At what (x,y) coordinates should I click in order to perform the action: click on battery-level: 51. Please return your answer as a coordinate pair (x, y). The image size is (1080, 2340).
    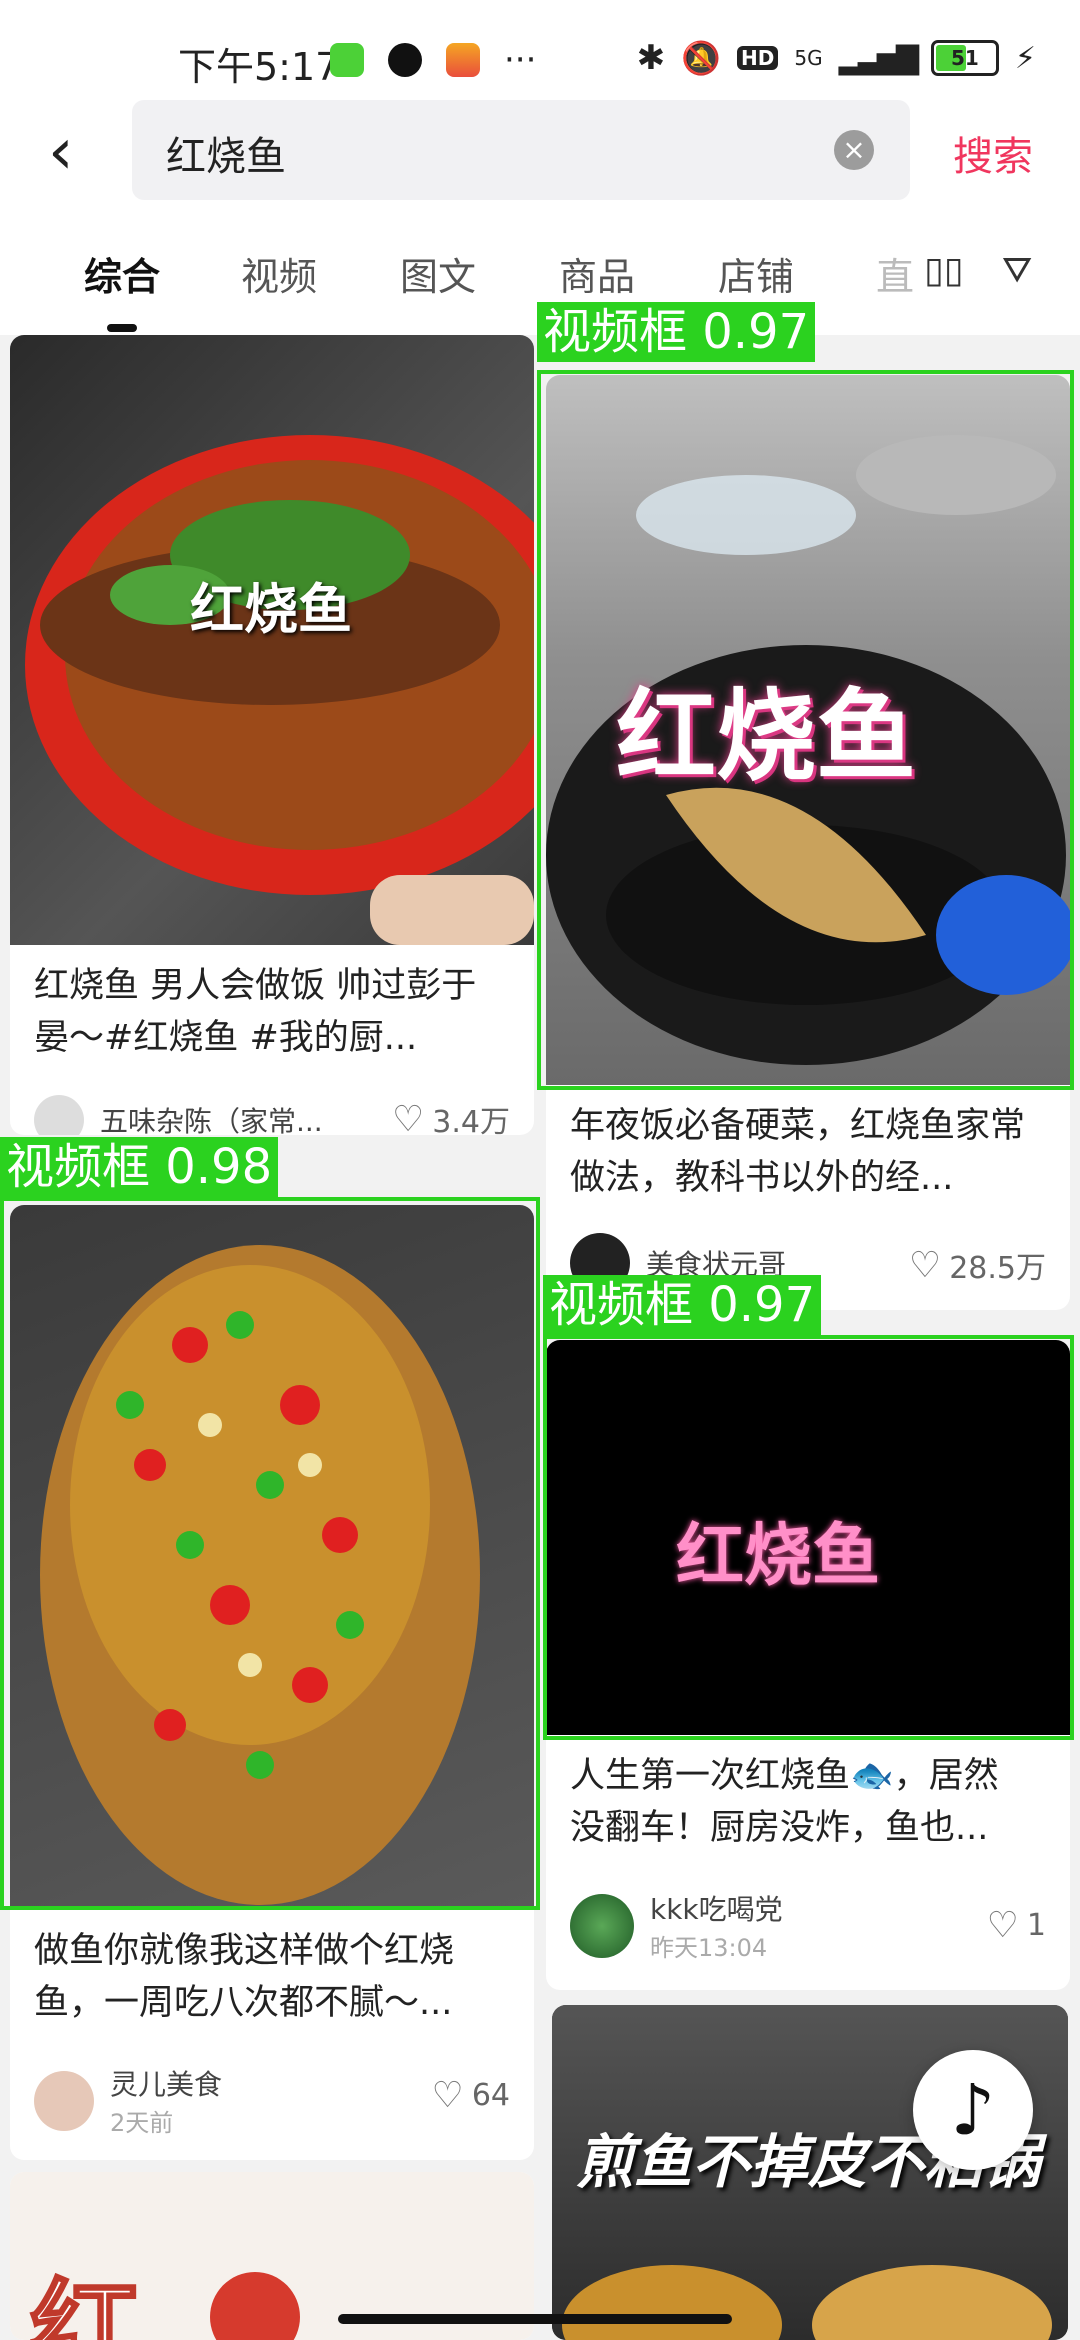
    Looking at the image, I should click on (965, 58).